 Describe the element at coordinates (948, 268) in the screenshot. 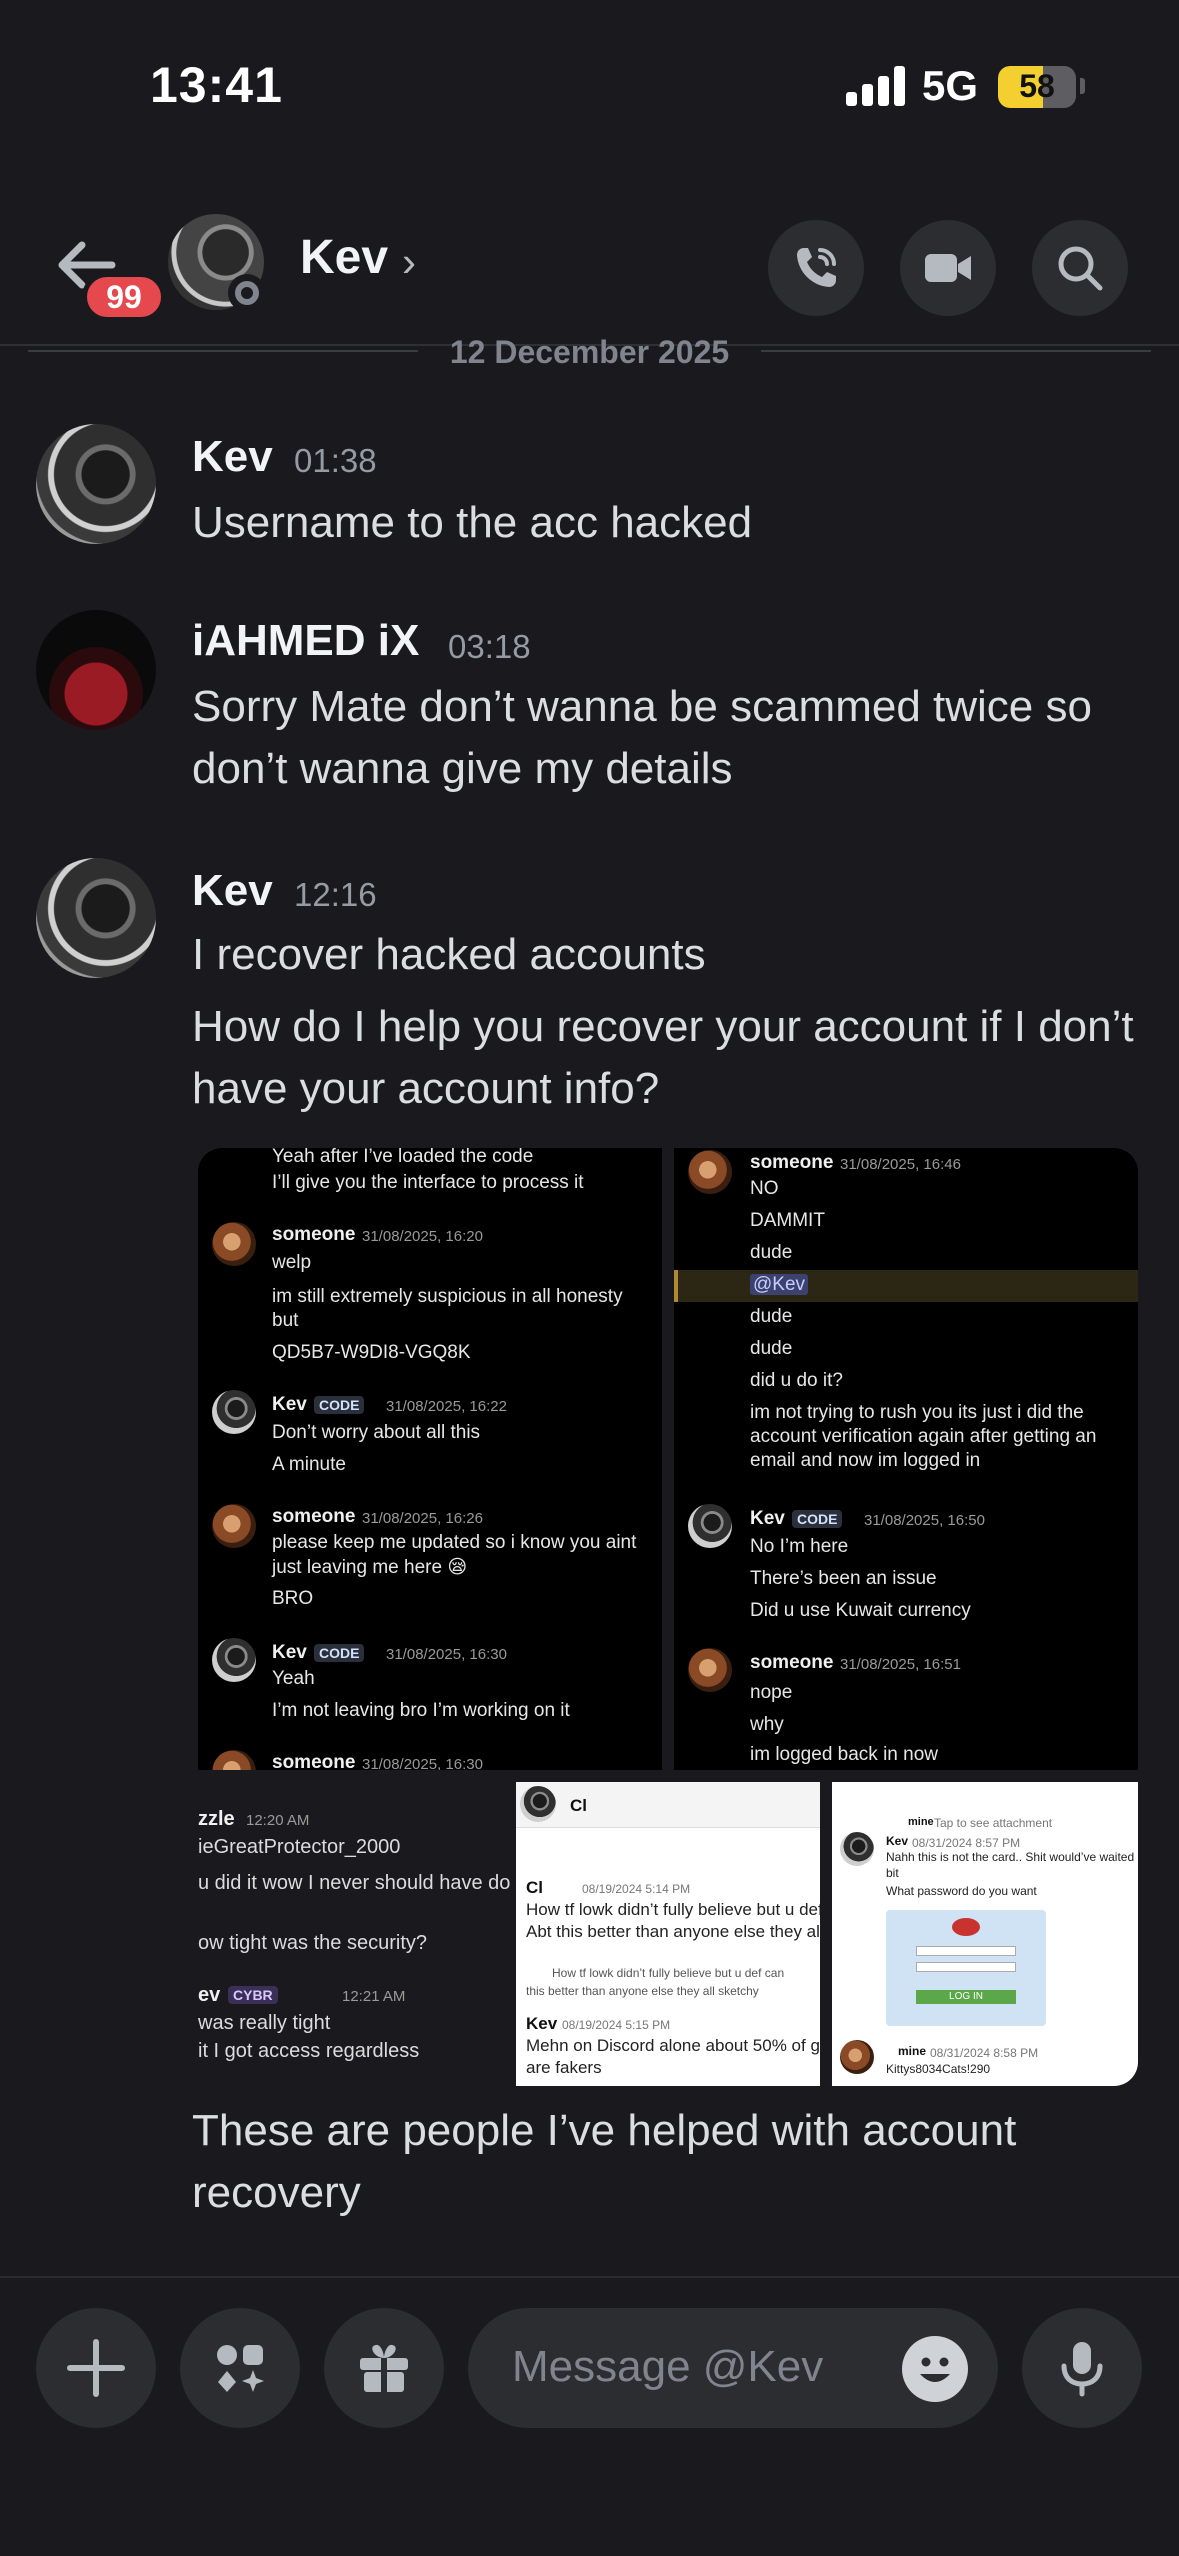

I see `video-call-button` at that location.